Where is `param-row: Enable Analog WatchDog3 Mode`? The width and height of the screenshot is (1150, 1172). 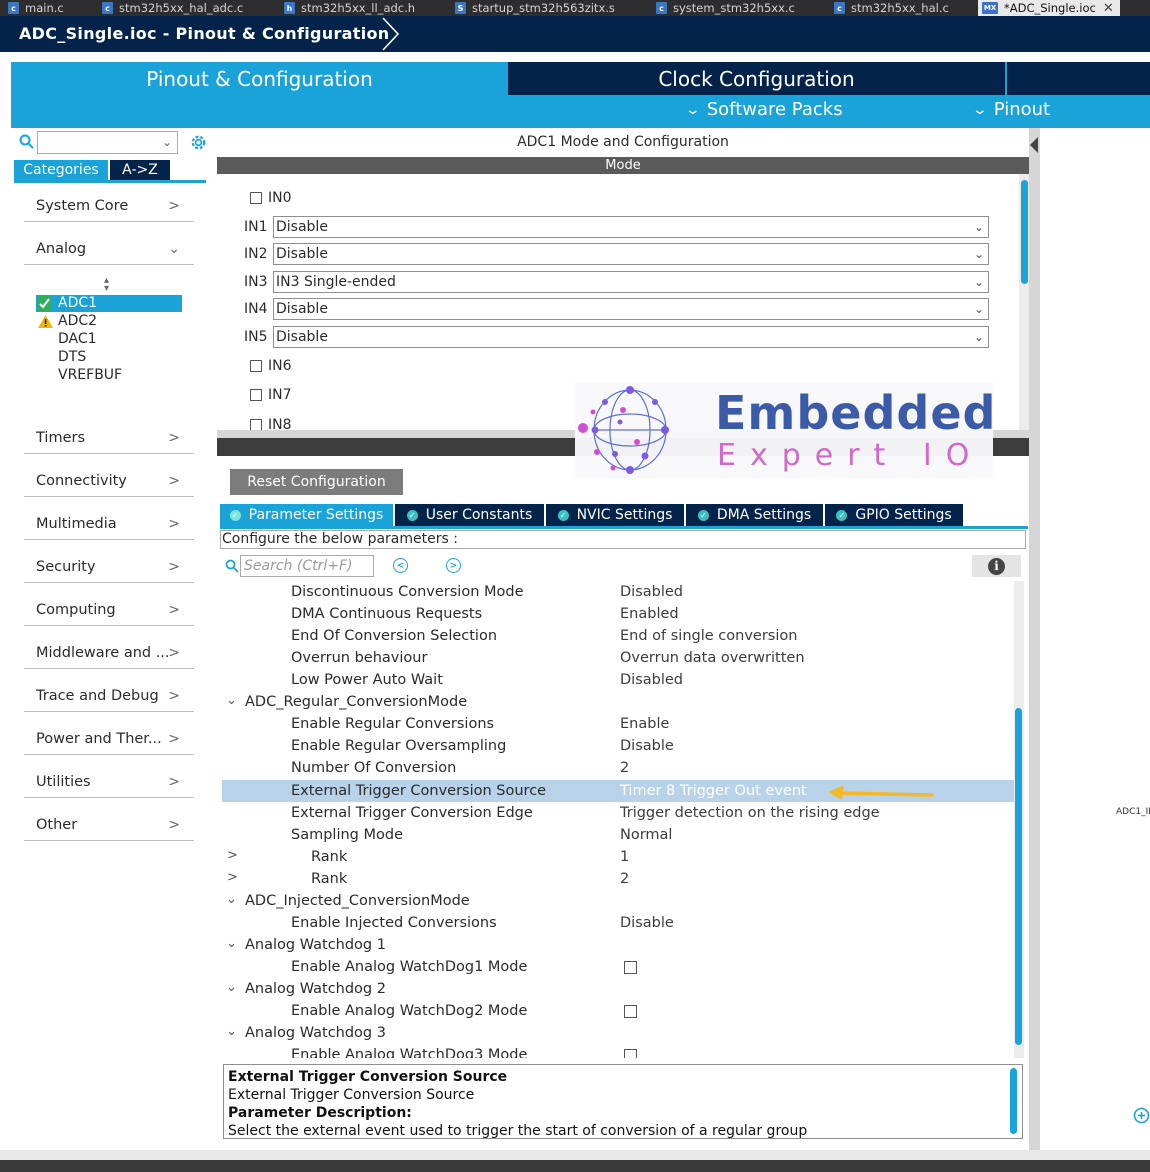 param-row: Enable Analog WatchDog3 Mode is located at coordinates (618, 1051).